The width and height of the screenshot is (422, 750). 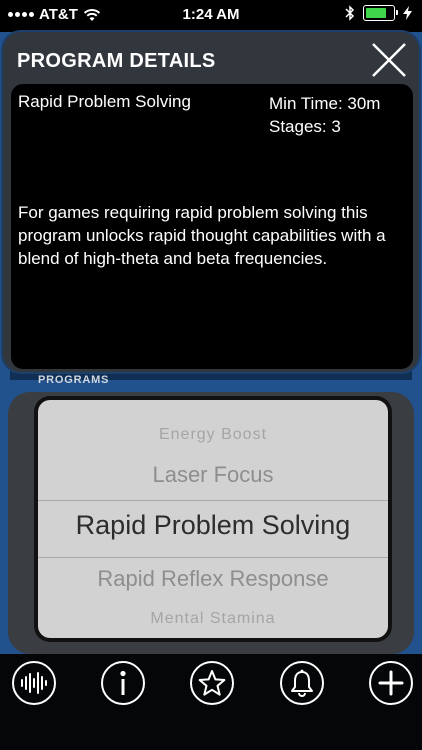 I want to click on star-icon, so click(x=212, y=683).